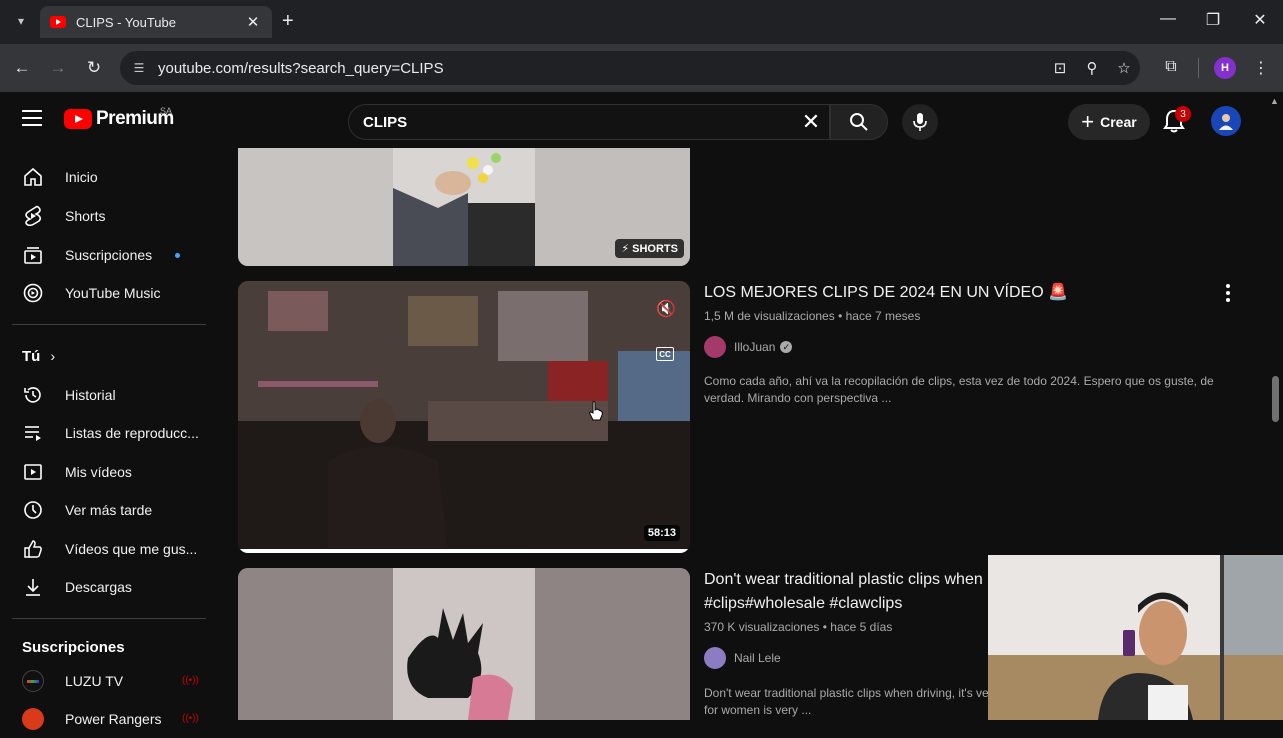 The width and height of the screenshot is (1283, 738). I want to click on webcam-overlay, so click(1135, 637).